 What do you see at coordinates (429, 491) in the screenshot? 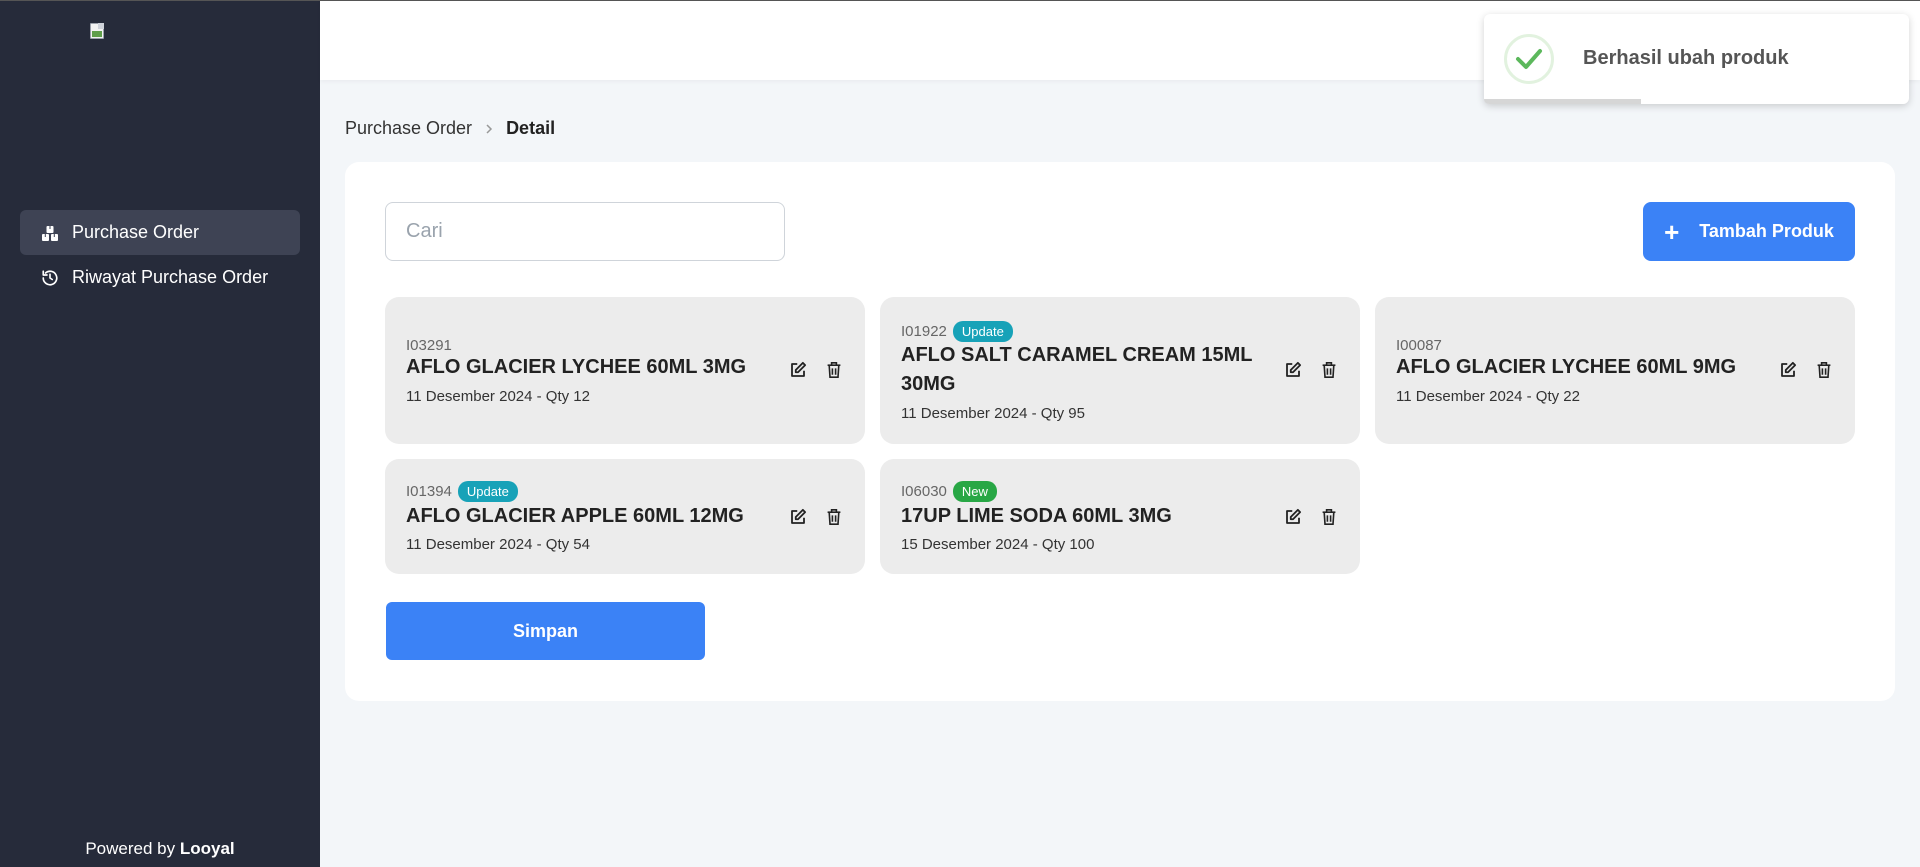
I see `product-code: I01394` at bounding box center [429, 491].